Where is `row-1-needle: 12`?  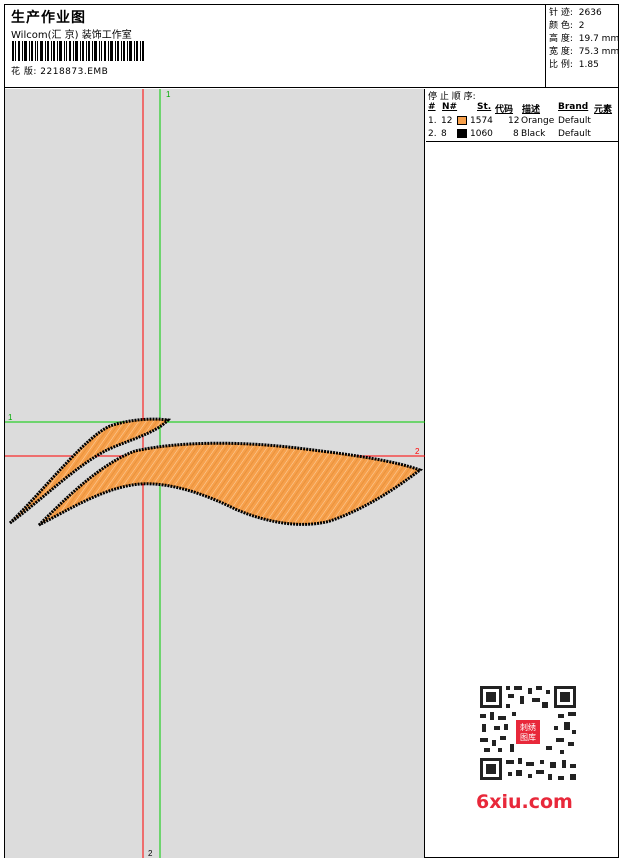 row-1-needle: 12 is located at coordinates (447, 121).